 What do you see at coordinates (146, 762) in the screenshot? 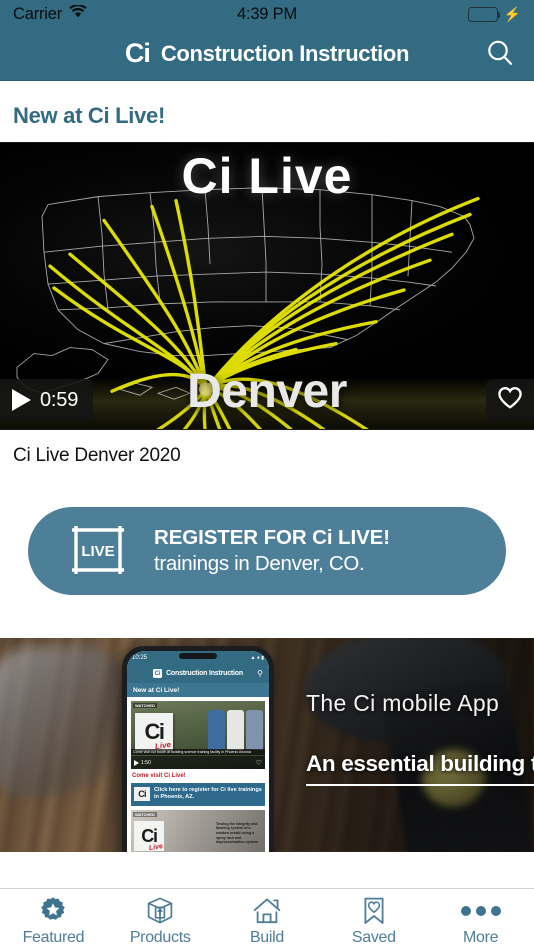
I see `phone-video-duration: 1:50` at bounding box center [146, 762].